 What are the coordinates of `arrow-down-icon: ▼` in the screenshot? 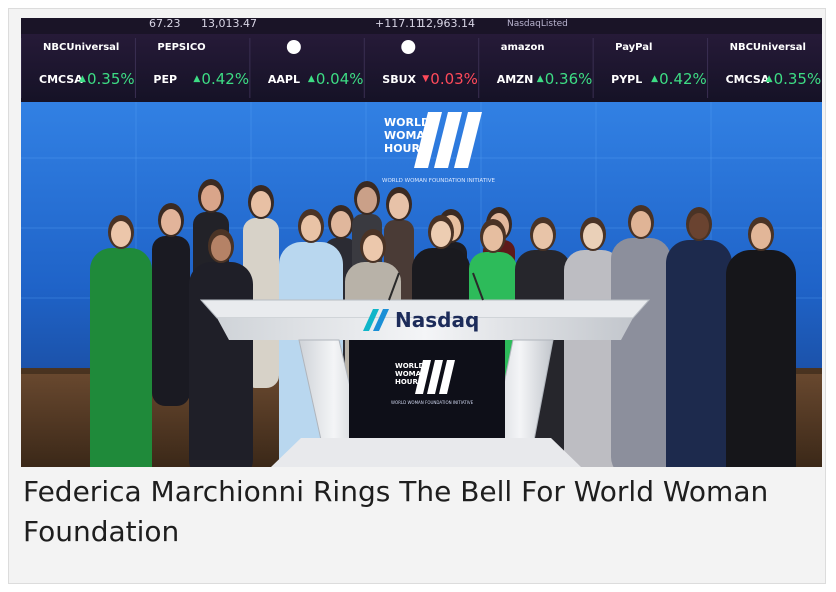 It's located at (425, 79).